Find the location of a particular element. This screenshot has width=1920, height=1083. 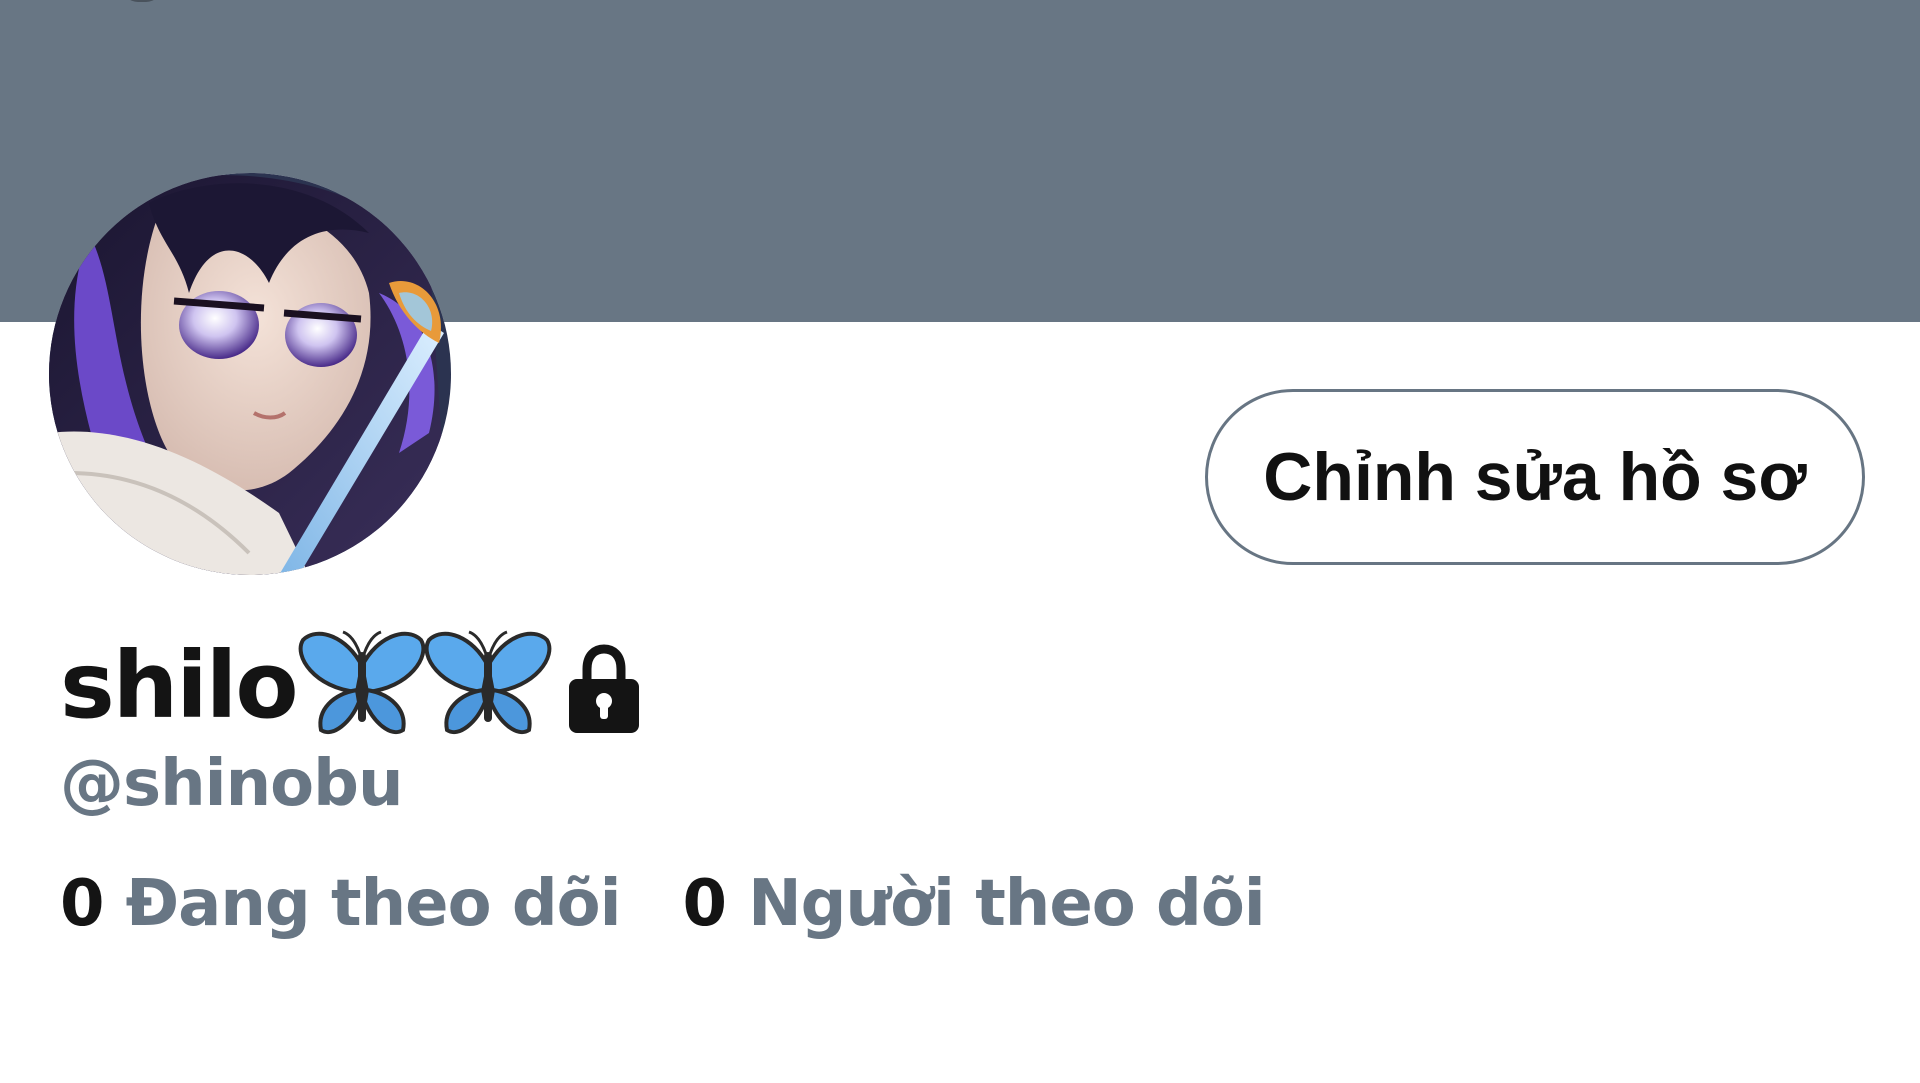

followers-label: Người theo dõi is located at coordinates (1007, 904).